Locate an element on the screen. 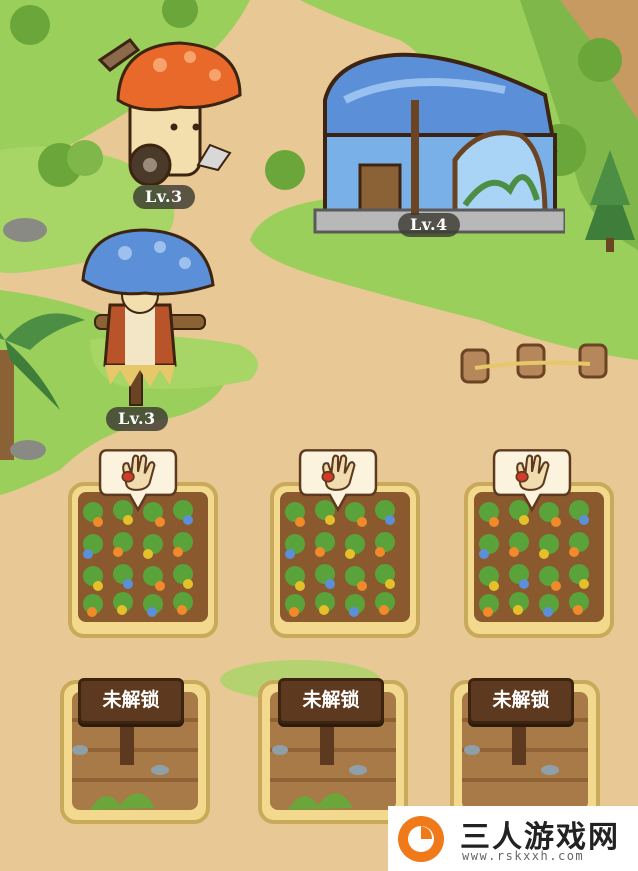 This screenshot has height=871, width=638. site-watermark: 三人游戏网 www.rskxxh.com is located at coordinates (513, 838).